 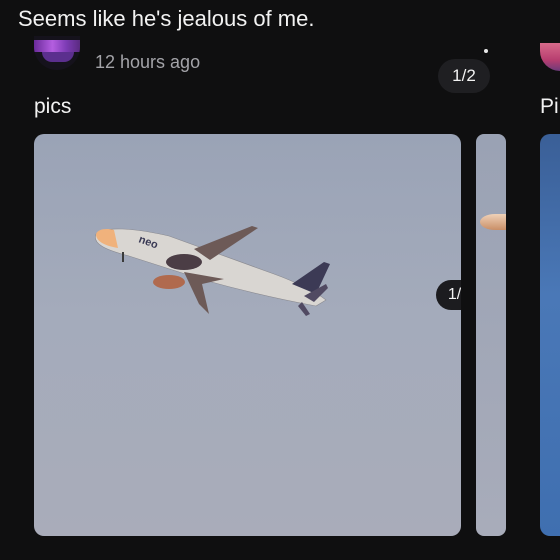 I want to click on album-title: pics, so click(x=53, y=106).